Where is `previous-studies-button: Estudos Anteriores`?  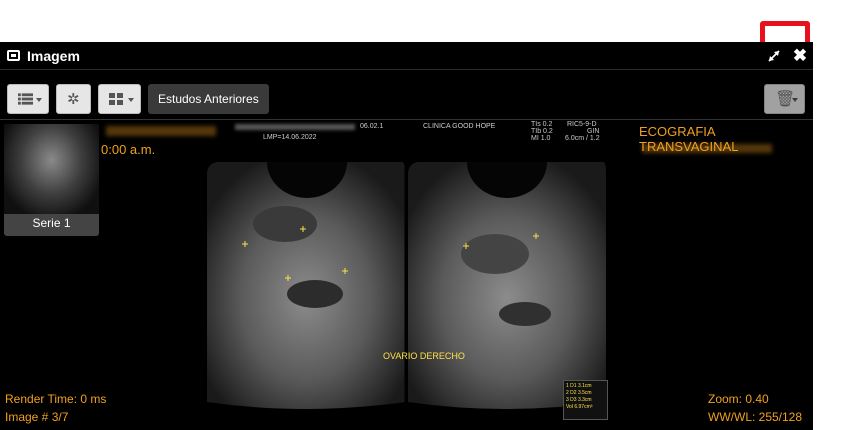 previous-studies-button: Estudos Anteriores is located at coordinates (208, 99).